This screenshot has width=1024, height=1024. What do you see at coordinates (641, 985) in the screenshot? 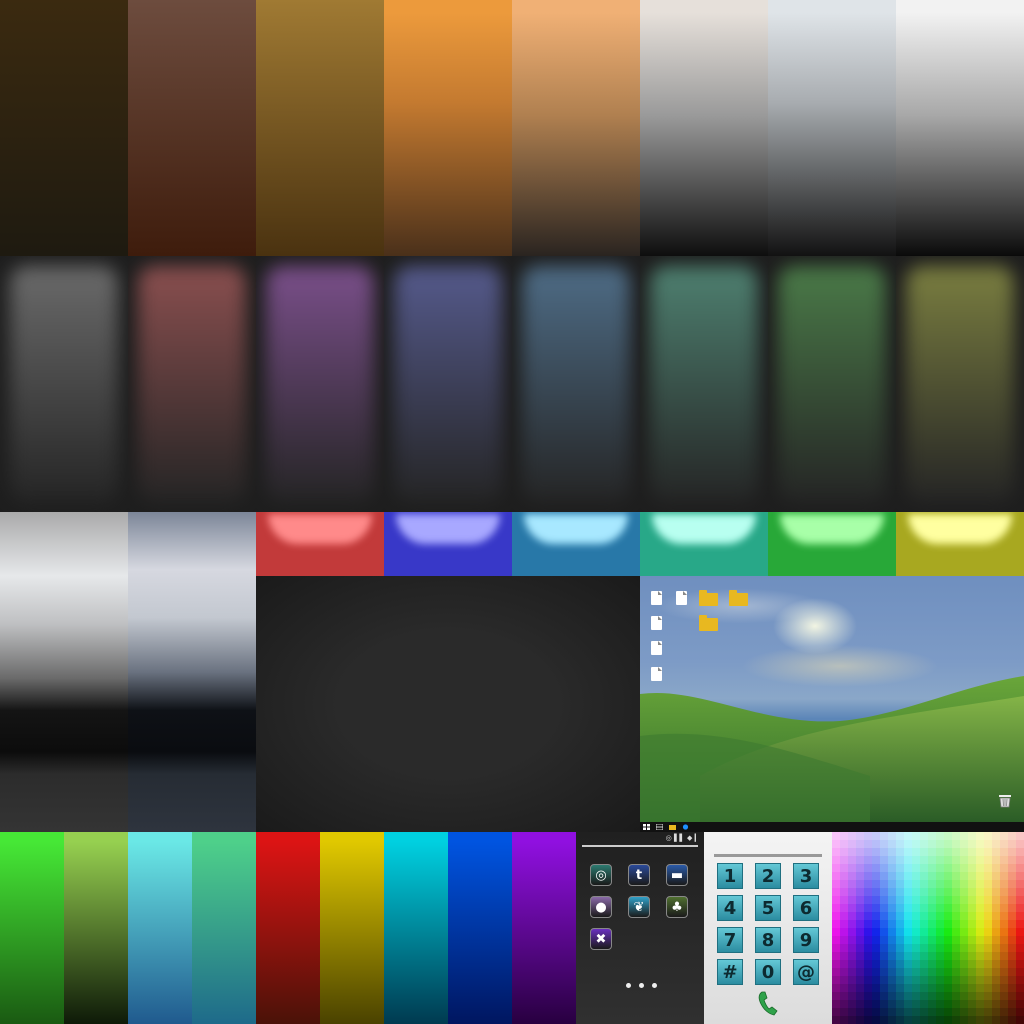
I see `page-indicator-dot` at bounding box center [641, 985].